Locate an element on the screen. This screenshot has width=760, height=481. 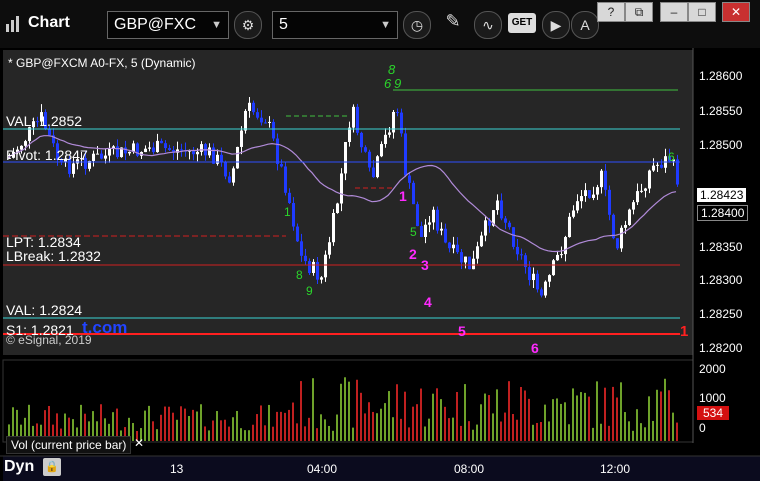
get-button: GET is located at coordinates (522, 23).